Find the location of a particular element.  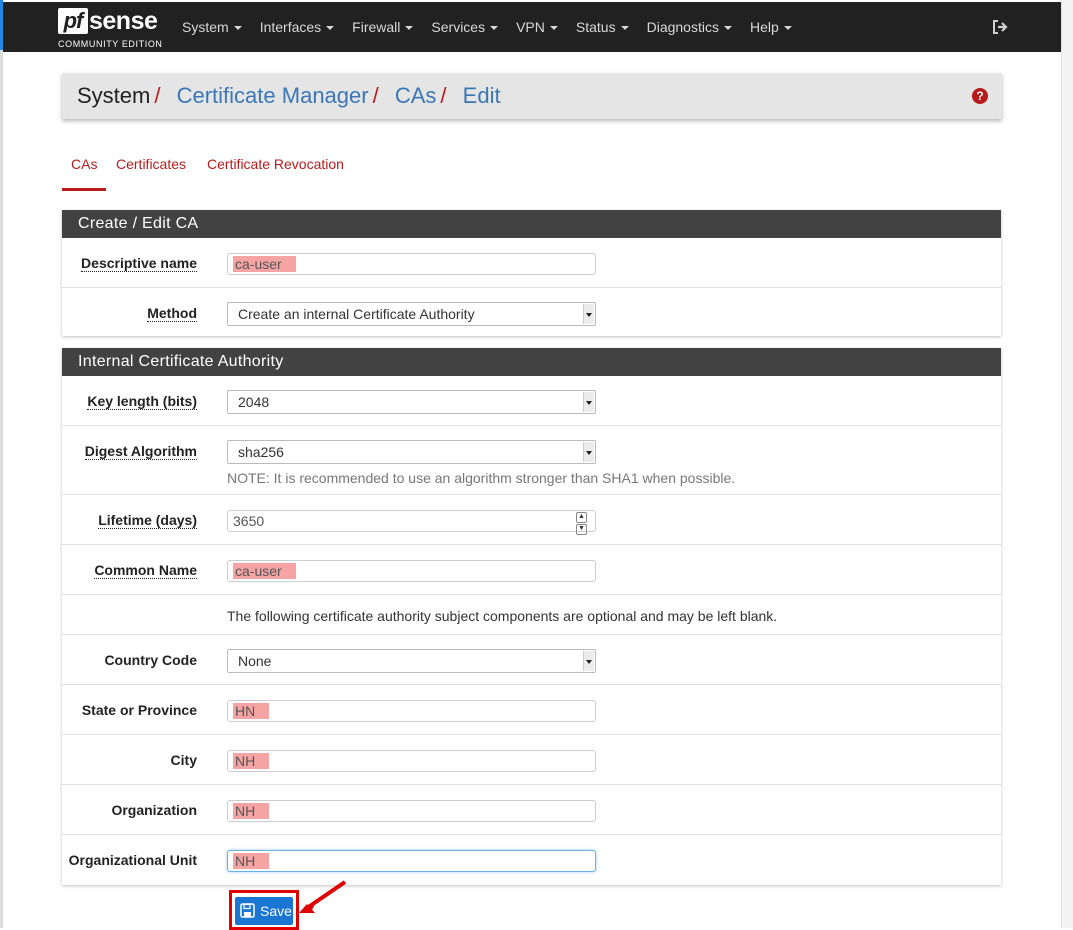

breadcrumb: System / Certificate Manager / CAs / Edit is located at coordinates (289, 96).